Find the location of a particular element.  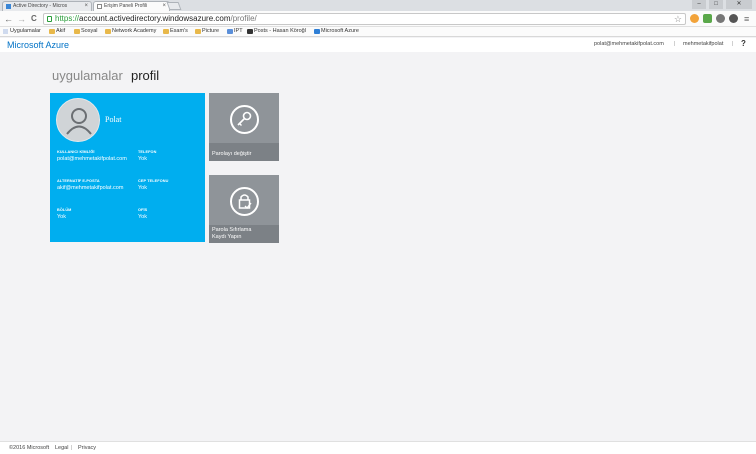

reload-button: C is located at coordinates (34, 19).